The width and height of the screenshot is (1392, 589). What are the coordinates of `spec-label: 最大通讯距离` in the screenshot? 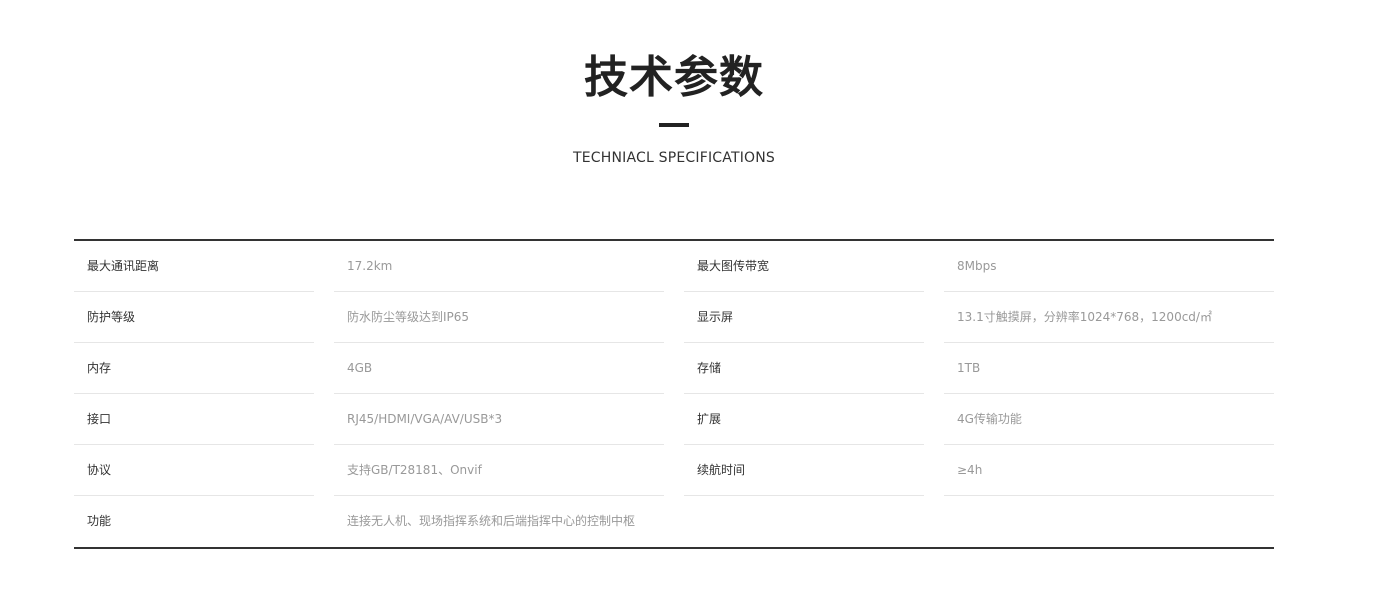 It's located at (194, 266).